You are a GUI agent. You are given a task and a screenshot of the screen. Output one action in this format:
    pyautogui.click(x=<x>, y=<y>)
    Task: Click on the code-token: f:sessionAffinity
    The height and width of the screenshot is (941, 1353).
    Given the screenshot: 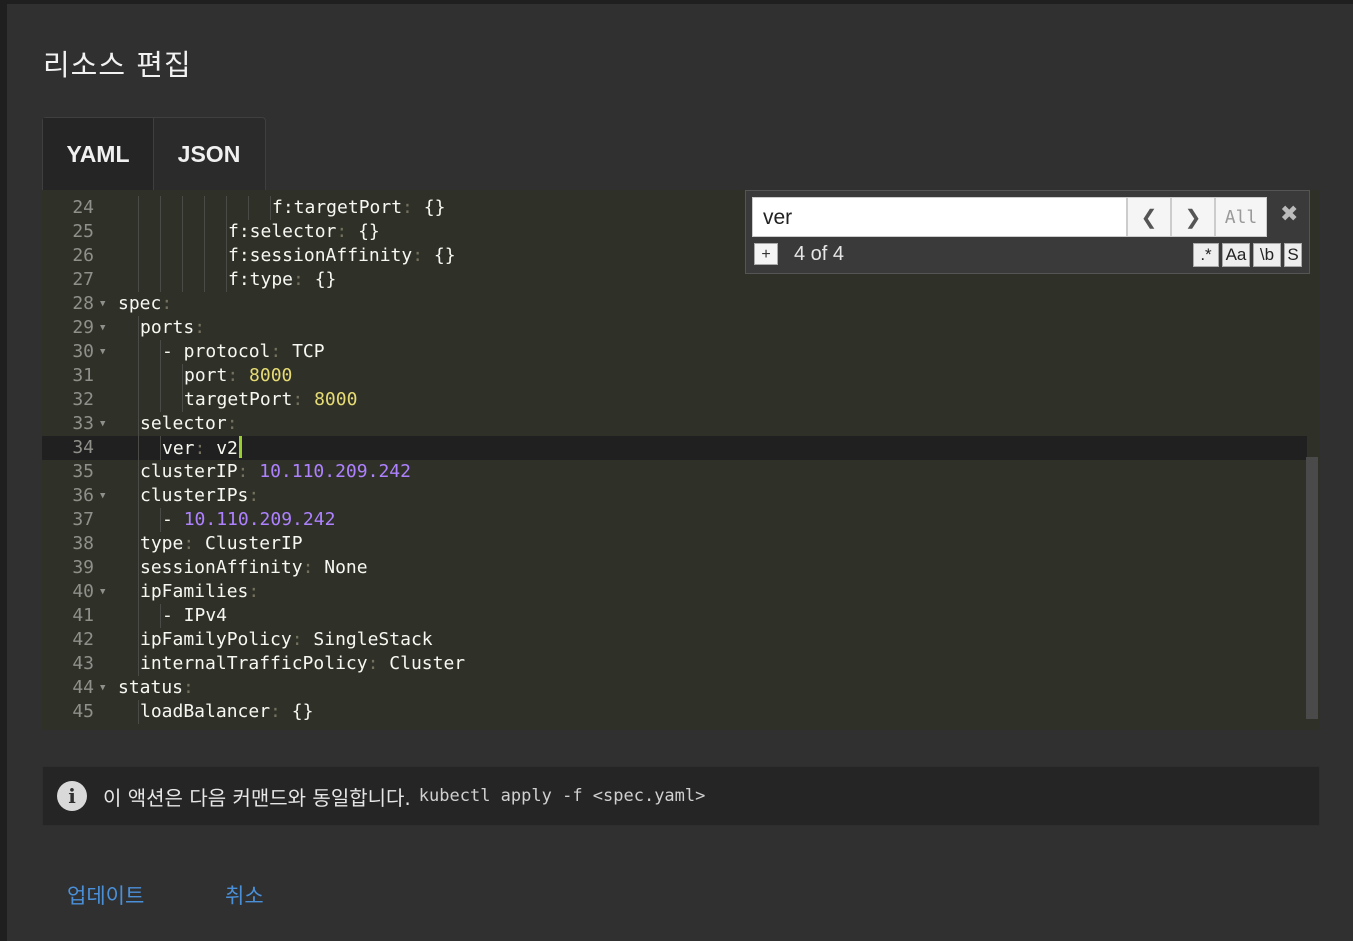 What is the action you would take?
    pyautogui.click(x=320, y=255)
    